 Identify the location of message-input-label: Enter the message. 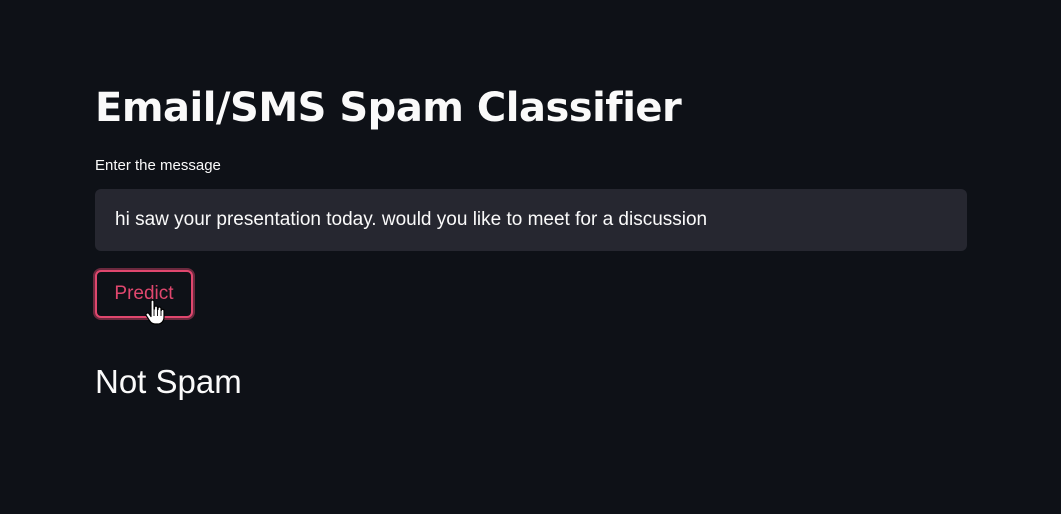
(158, 165).